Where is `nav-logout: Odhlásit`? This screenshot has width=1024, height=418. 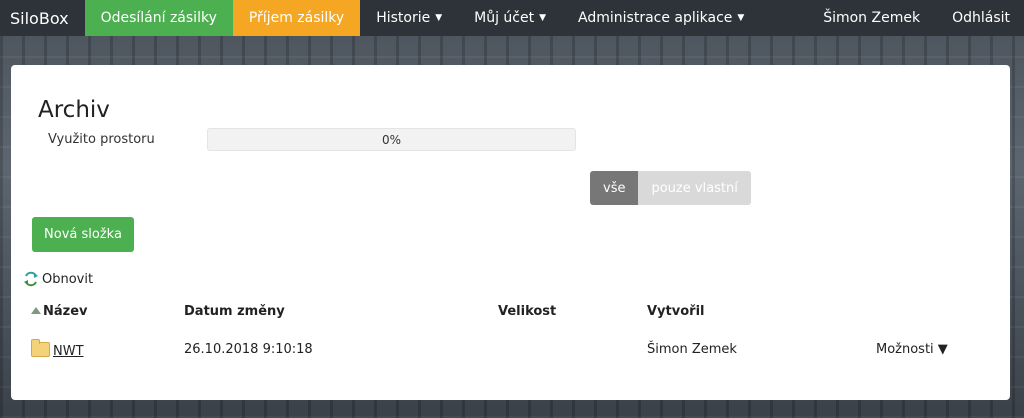
nav-logout: Odhlásit is located at coordinates (980, 18).